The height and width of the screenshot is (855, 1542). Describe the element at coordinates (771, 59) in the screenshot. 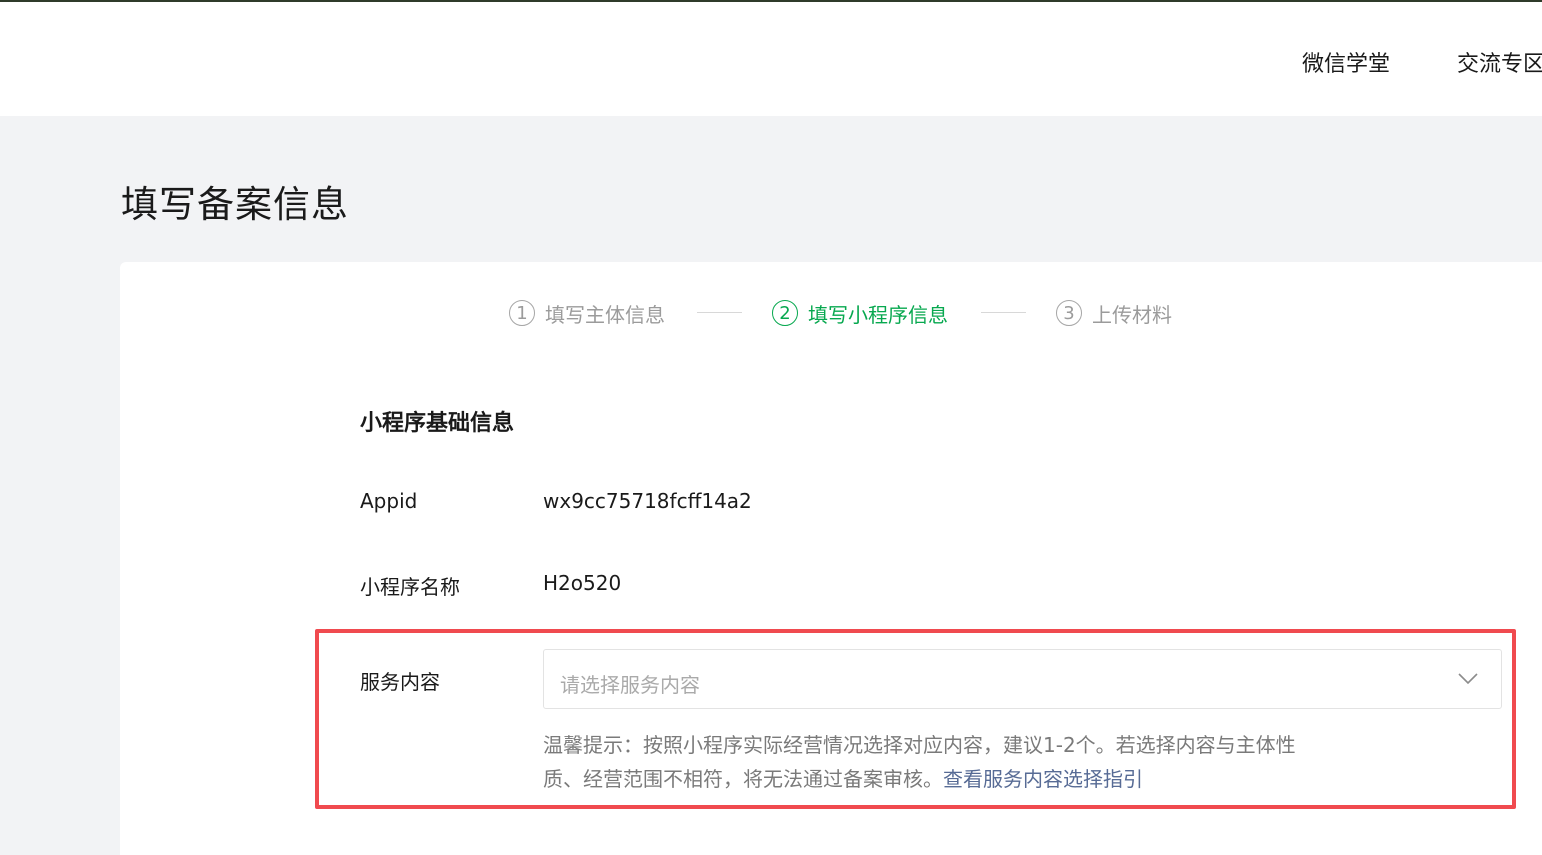

I see `top-header: 微信学堂 交流专区` at that location.